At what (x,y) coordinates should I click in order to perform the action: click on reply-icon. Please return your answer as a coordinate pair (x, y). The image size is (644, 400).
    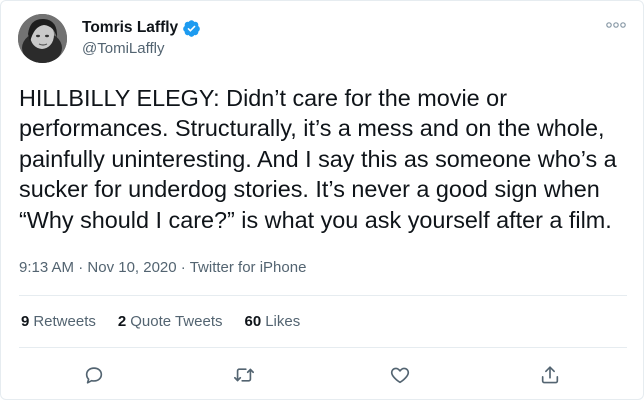
    Looking at the image, I should click on (94, 375).